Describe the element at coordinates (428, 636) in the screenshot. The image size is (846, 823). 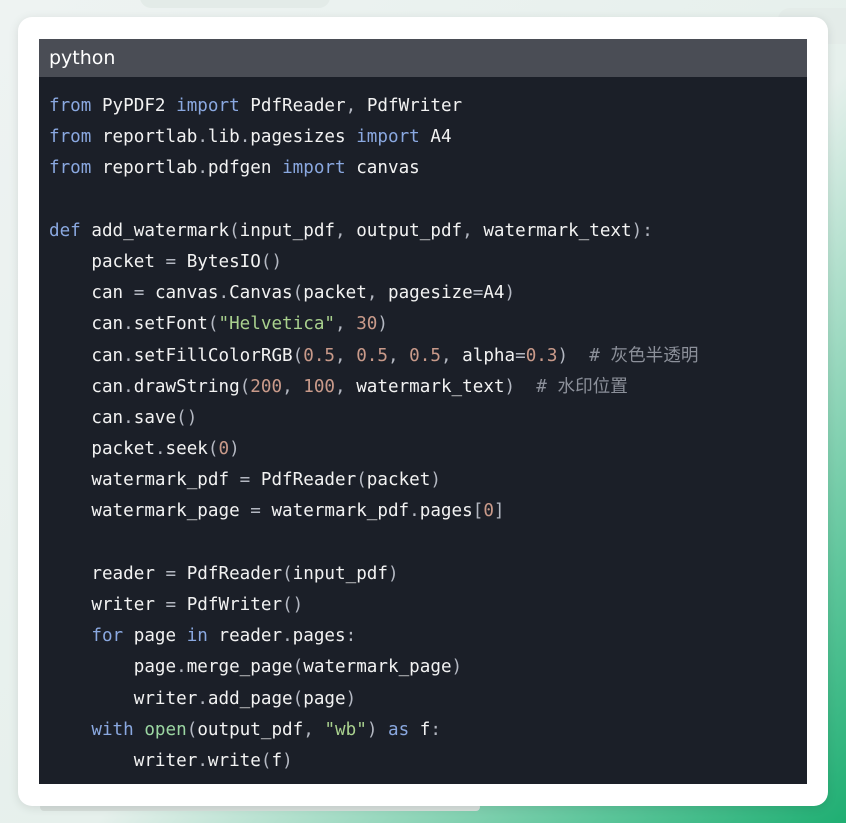
I see `code-line: for page in reader.pages:` at that location.